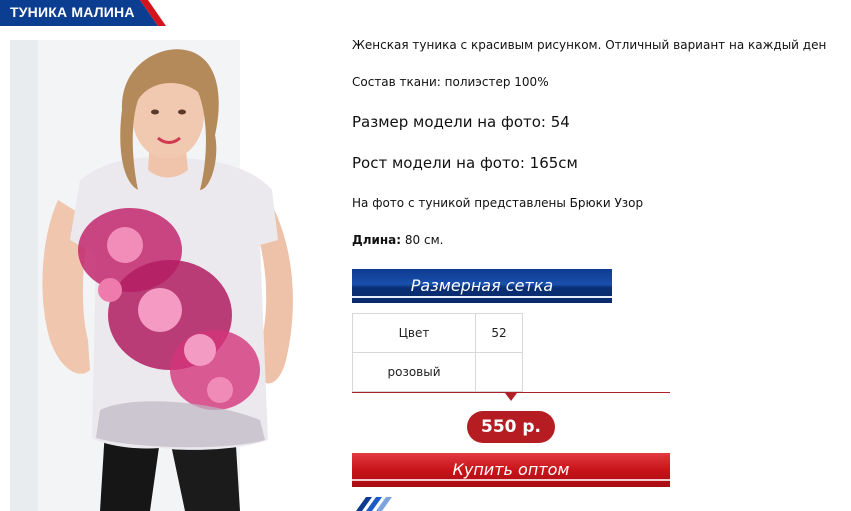  I want to click on table-row: Цвет 52, so click(437, 333).